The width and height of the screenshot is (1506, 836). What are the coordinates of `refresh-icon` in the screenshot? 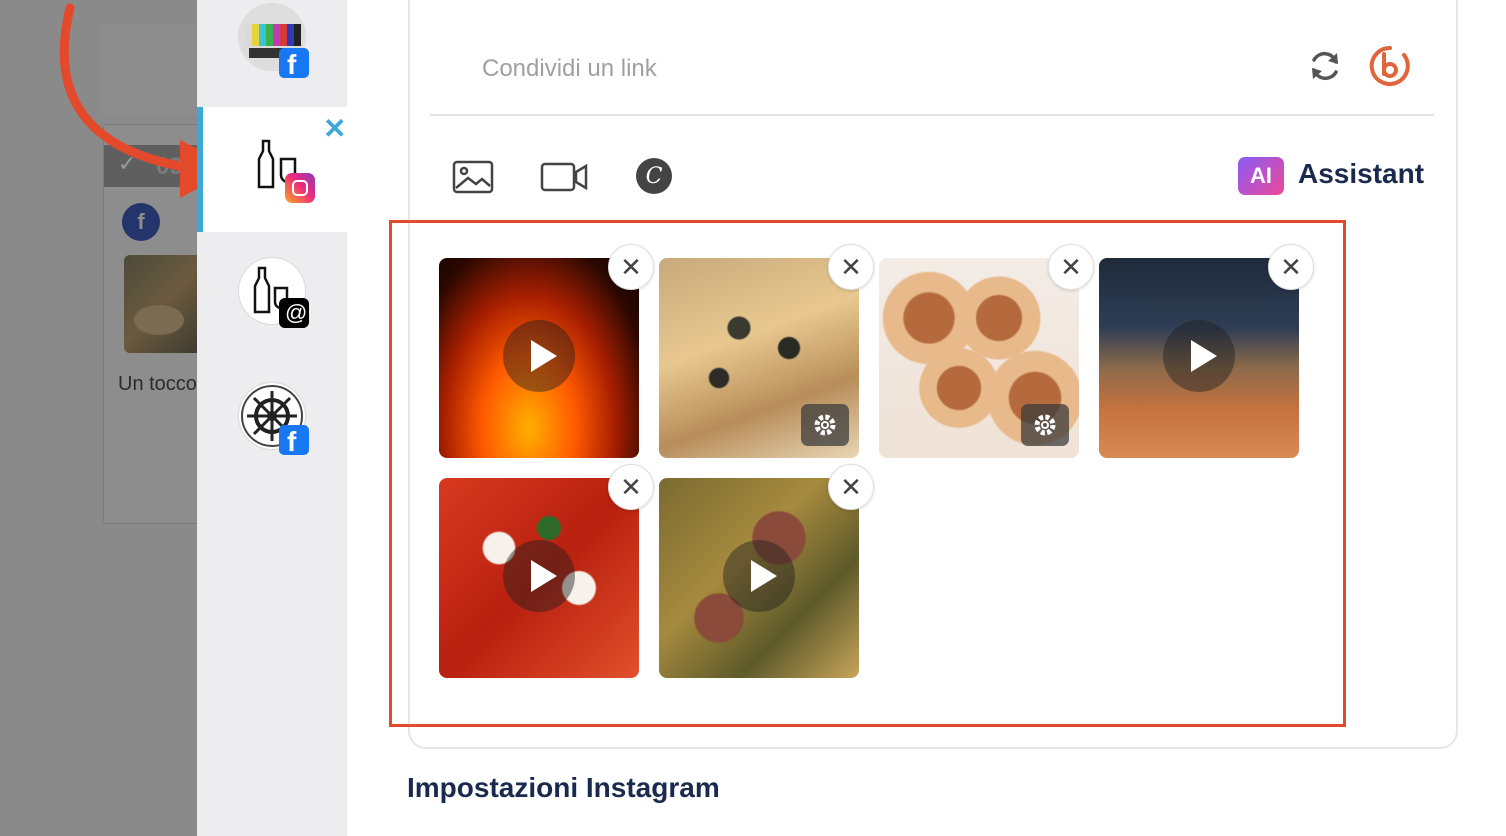 It's located at (1325, 66).